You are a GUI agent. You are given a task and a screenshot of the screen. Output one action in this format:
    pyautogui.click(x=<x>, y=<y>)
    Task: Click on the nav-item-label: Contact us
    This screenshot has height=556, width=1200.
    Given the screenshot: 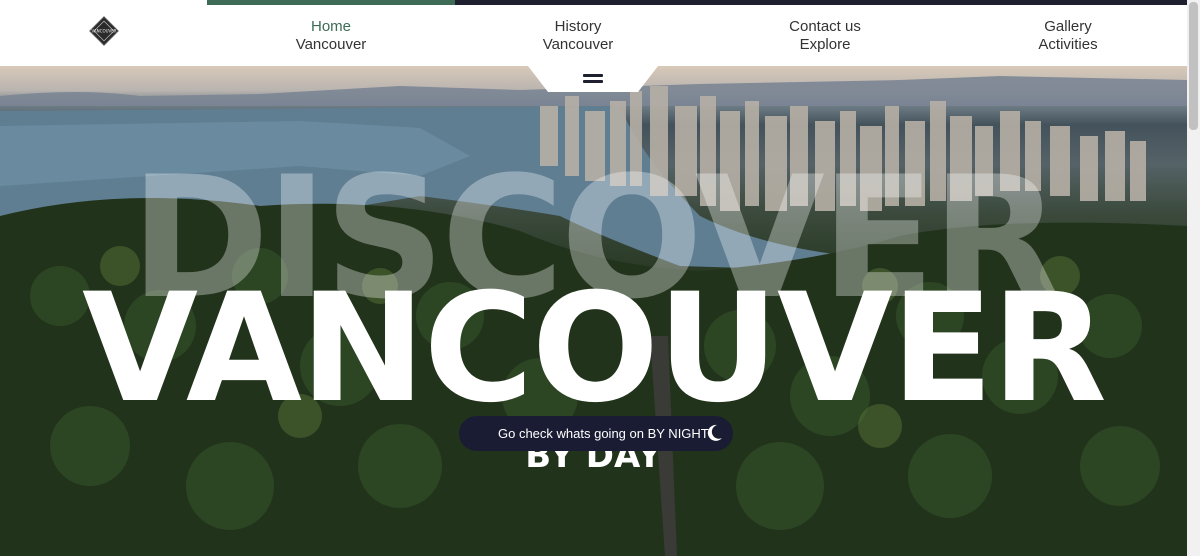 What is the action you would take?
    pyautogui.click(x=825, y=26)
    